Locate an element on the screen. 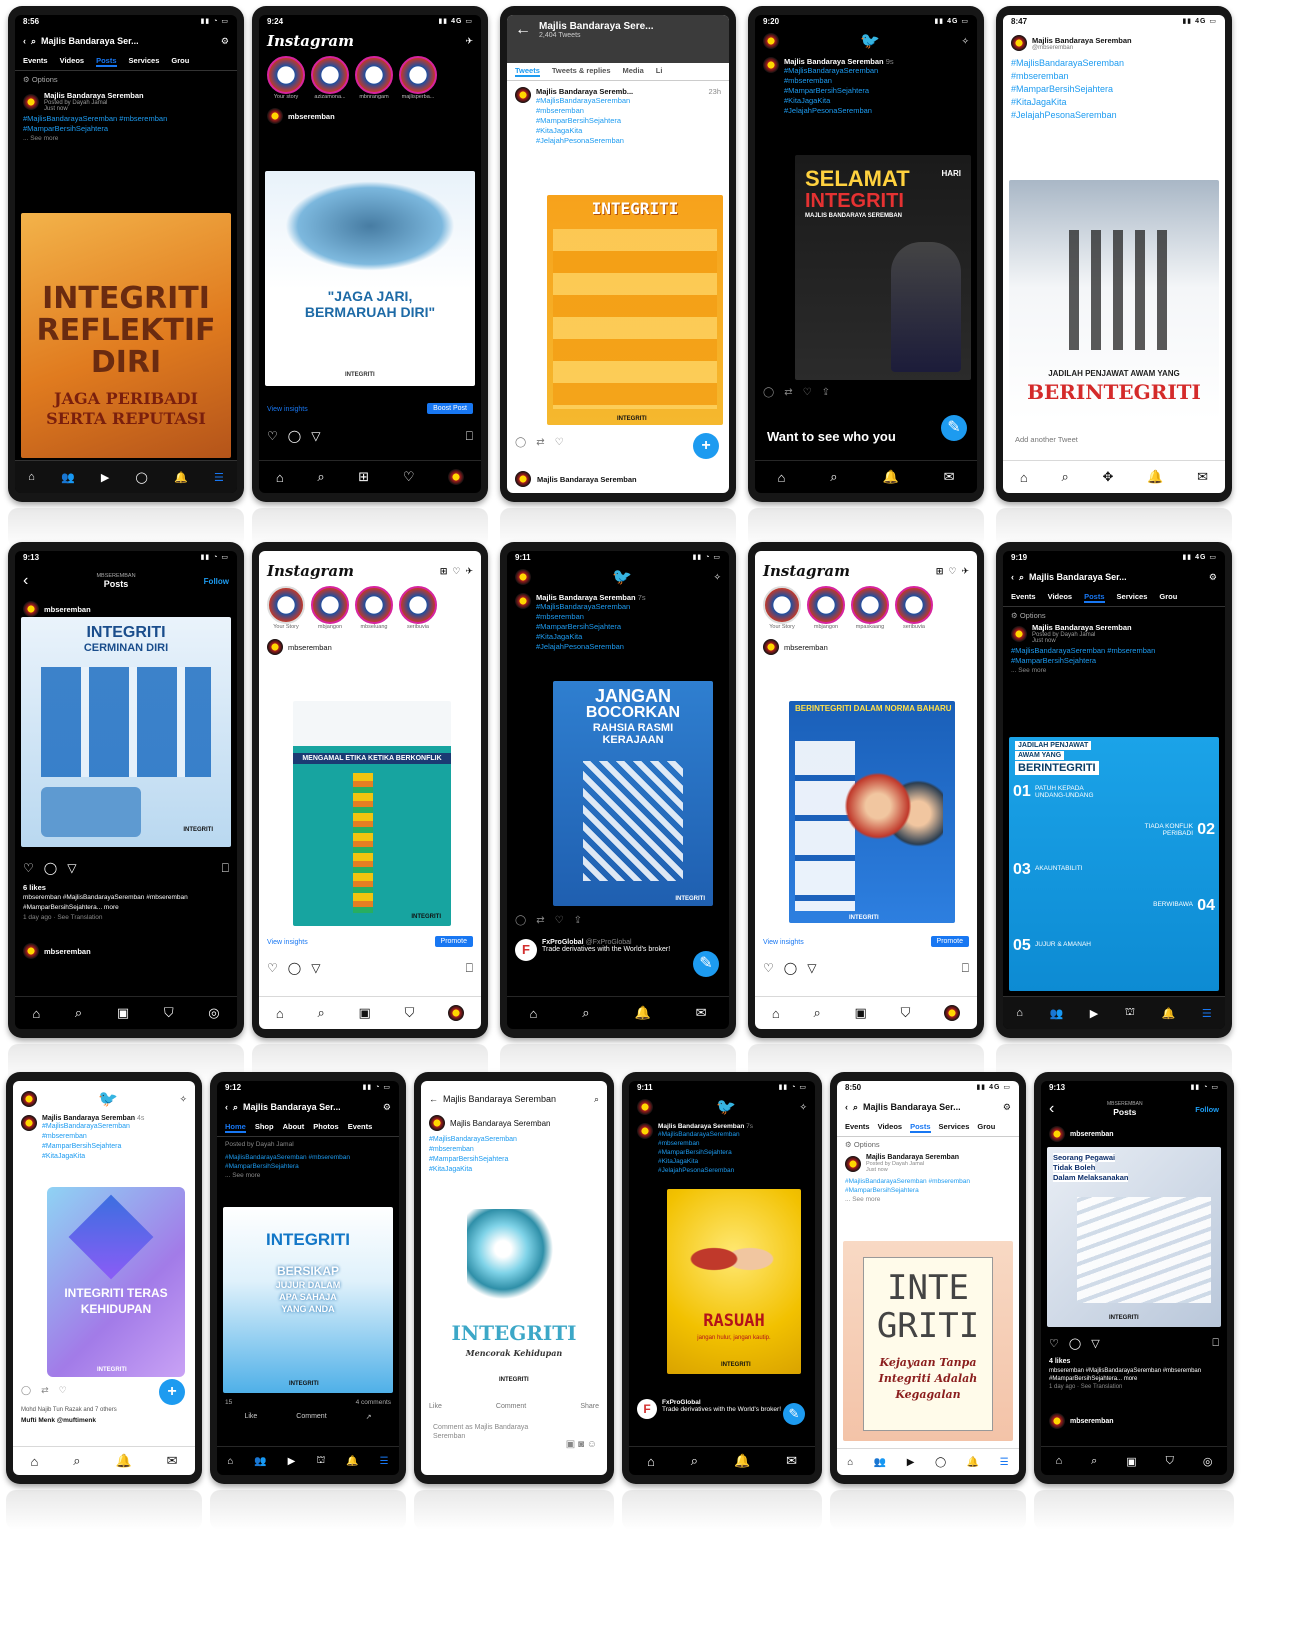 The height and width of the screenshot is (1648, 1298). follow-button: Follow is located at coordinates (1207, 1109).